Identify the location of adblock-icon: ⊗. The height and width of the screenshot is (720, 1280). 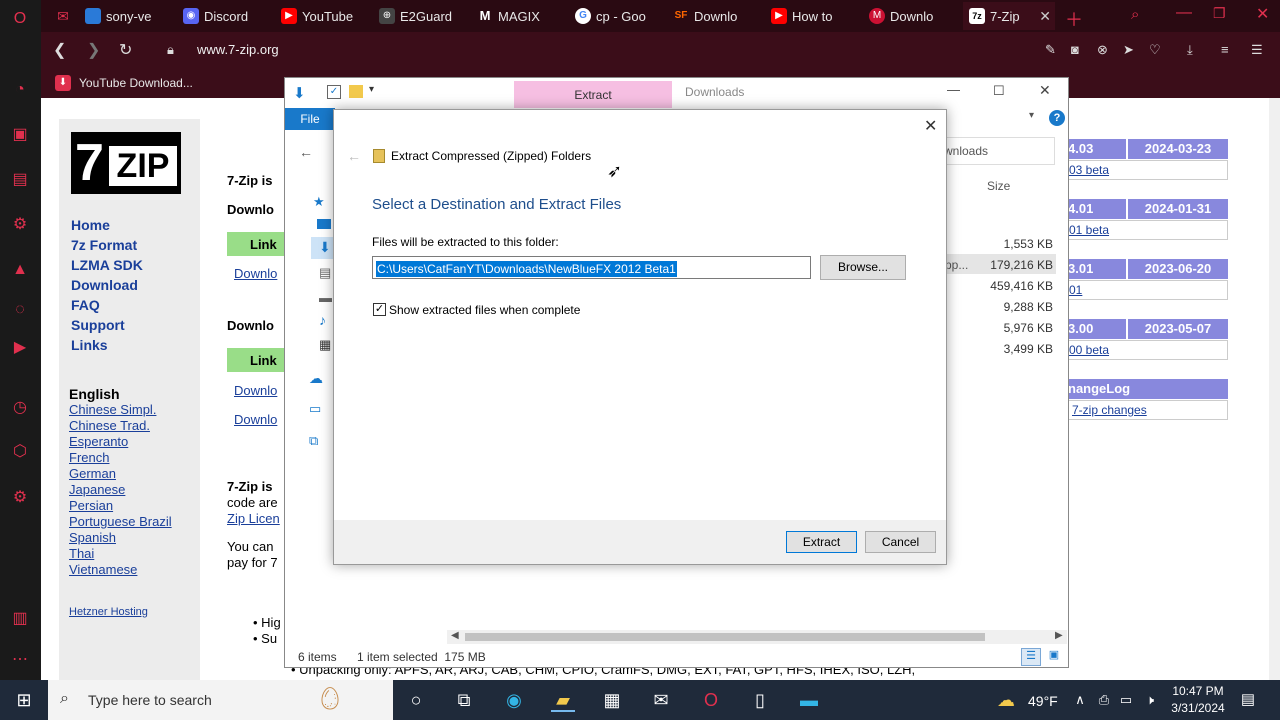
(1102, 50).